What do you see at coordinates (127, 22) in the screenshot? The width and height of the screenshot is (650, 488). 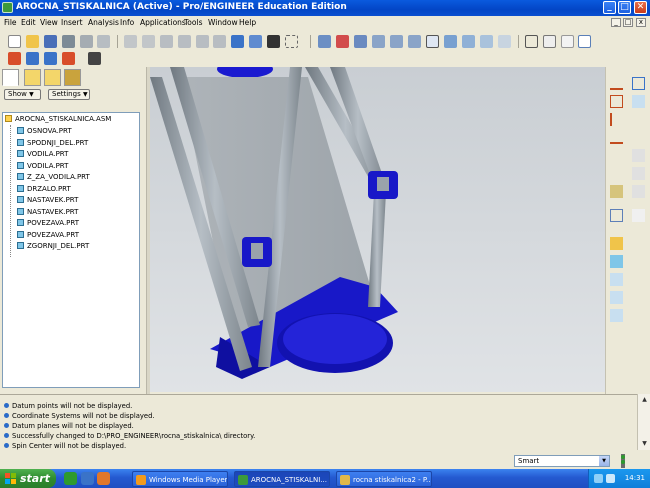 I see `menu-info: Info` at bounding box center [127, 22].